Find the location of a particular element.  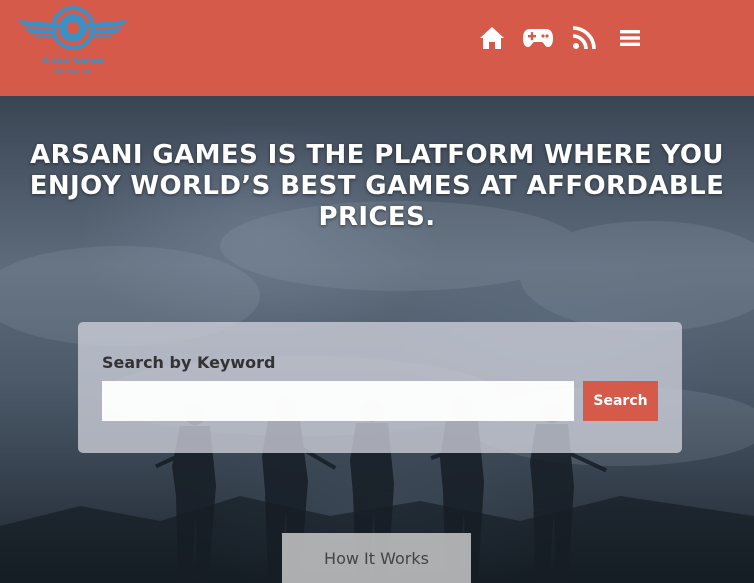

search-button: Search is located at coordinates (620, 401).